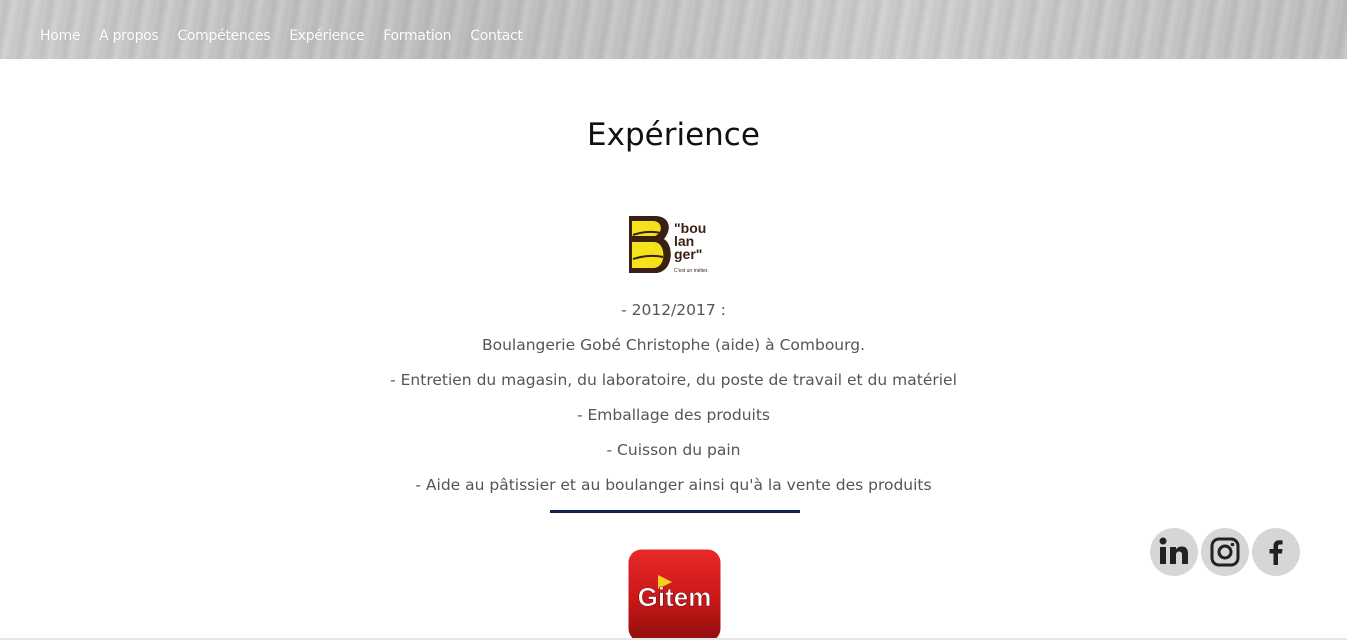 This screenshot has height=640, width=1347. What do you see at coordinates (669, 245) in the screenshot?
I see `boulanger-logo: "bou lan ger" C'est un métier.` at bounding box center [669, 245].